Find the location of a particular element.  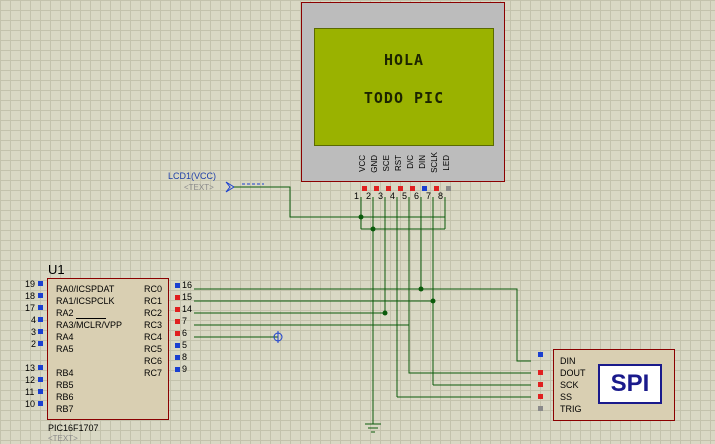

lcd-pin-num: 4 is located at coordinates (393, 196).